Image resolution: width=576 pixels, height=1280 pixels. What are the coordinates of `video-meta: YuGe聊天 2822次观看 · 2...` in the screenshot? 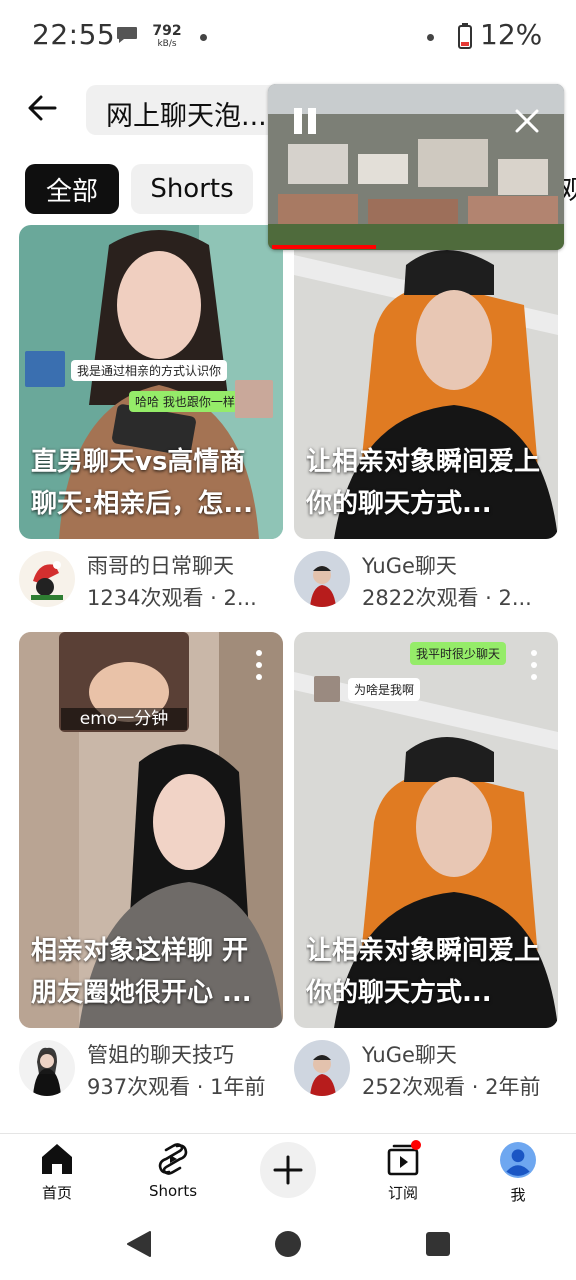 It's located at (426, 583).